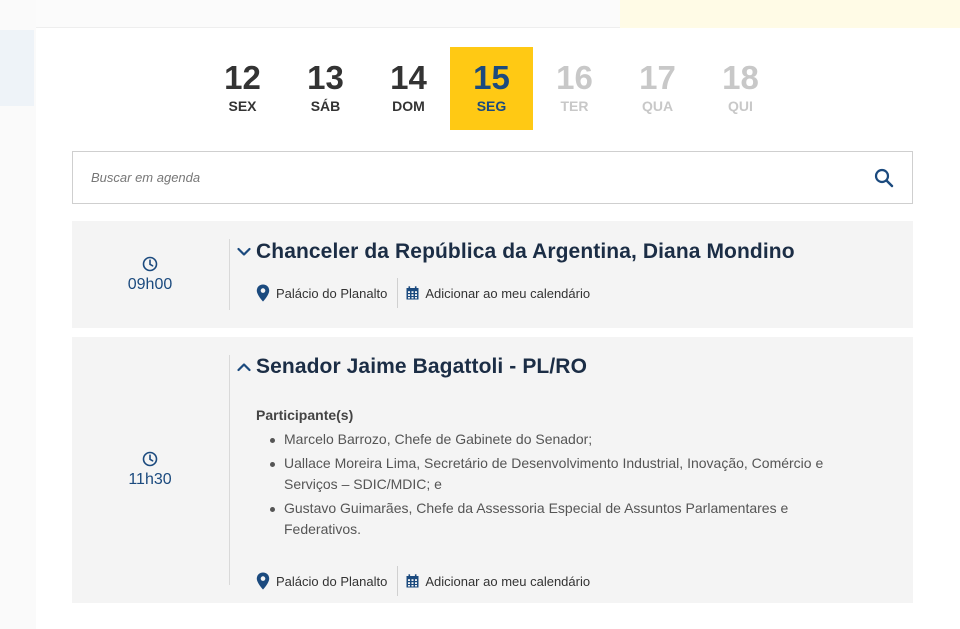 The width and height of the screenshot is (960, 629). I want to click on date-item-12: 12 SEX, so click(242, 88).